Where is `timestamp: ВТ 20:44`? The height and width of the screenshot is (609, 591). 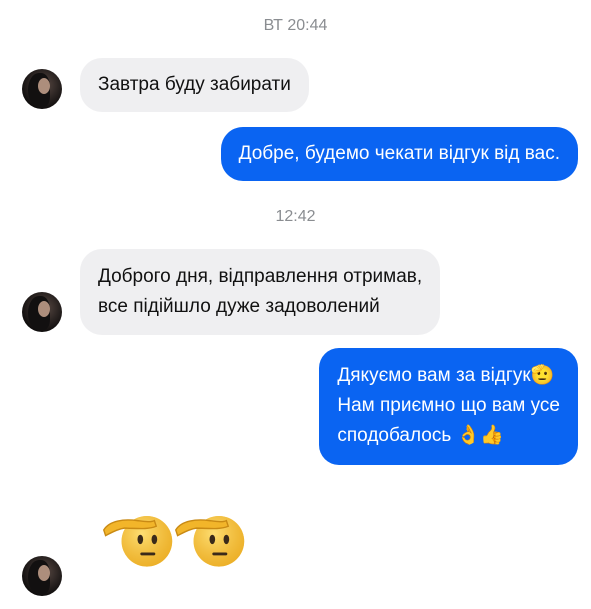 timestamp: ВТ 20:44 is located at coordinates (295, 25).